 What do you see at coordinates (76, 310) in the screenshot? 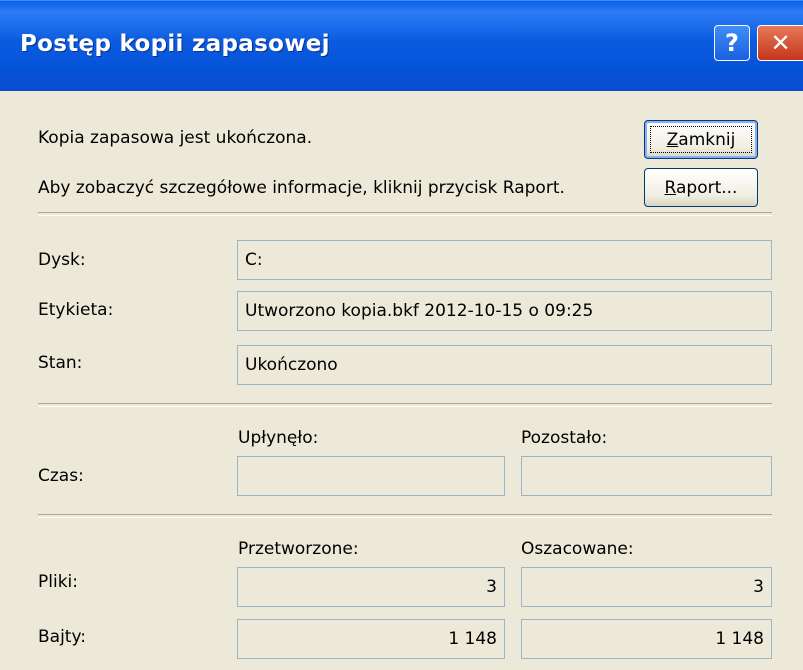
I see `tag-label: Etykieta:` at bounding box center [76, 310].